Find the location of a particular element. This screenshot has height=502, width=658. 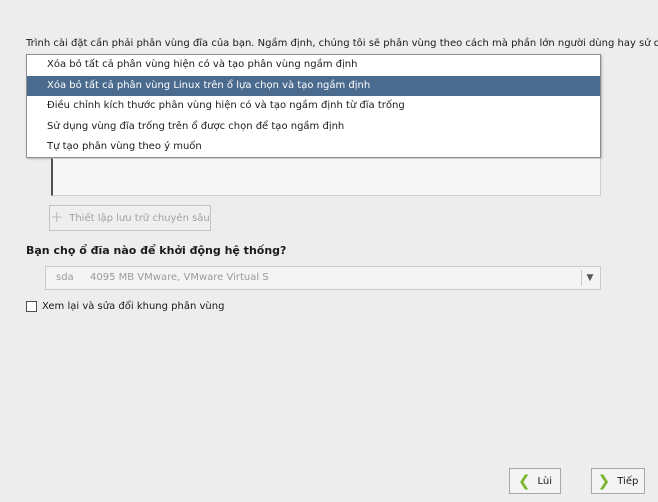

next-button: ❯ Tiếp is located at coordinates (618, 481).